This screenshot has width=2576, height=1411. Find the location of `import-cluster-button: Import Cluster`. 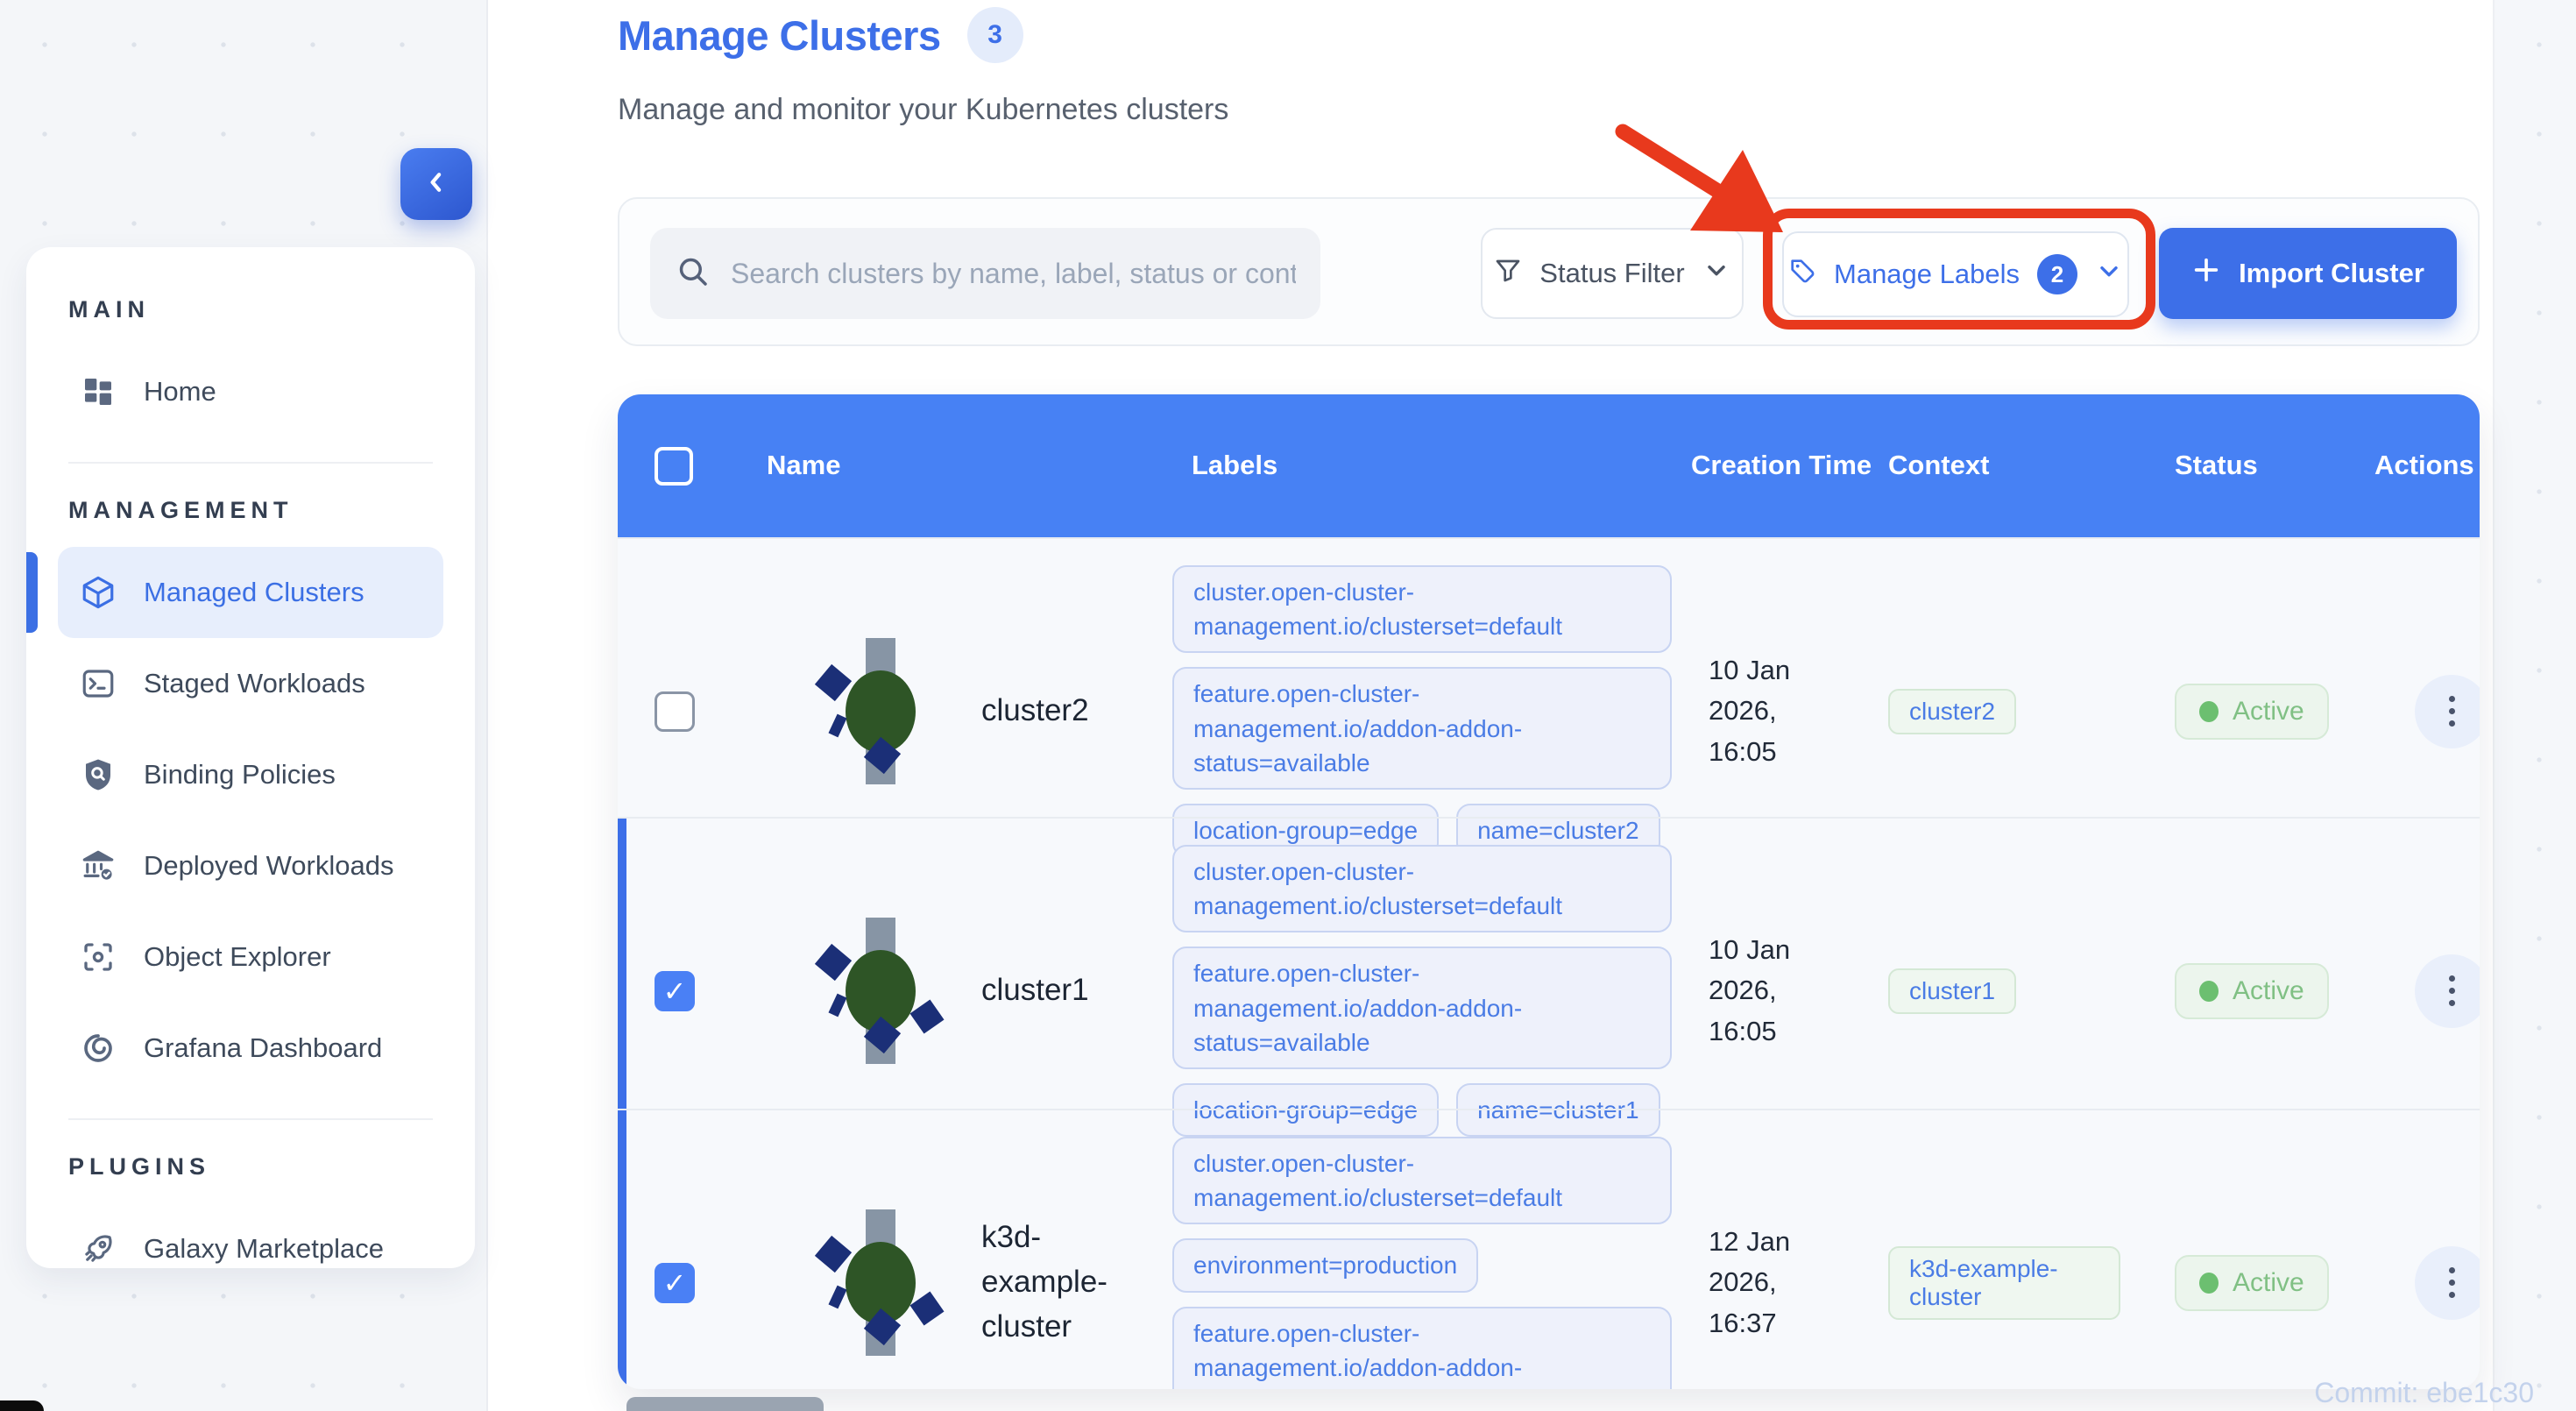

import-cluster-button: Import Cluster is located at coordinates (2308, 273).